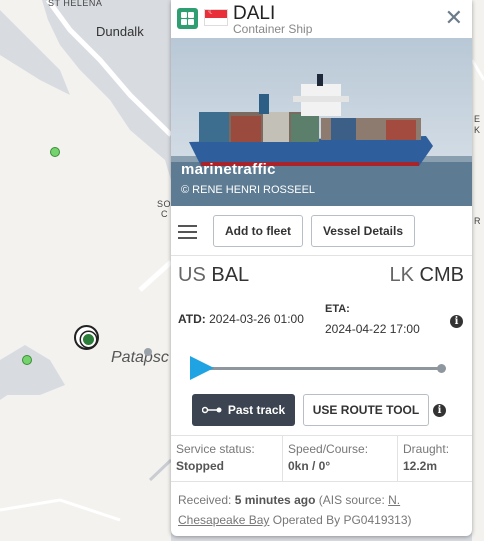 The height and width of the screenshot is (541, 484). Describe the element at coordinates (372, 329) in the screenshot. I see `eta-value: 2024-04-22 17:00` at that location.